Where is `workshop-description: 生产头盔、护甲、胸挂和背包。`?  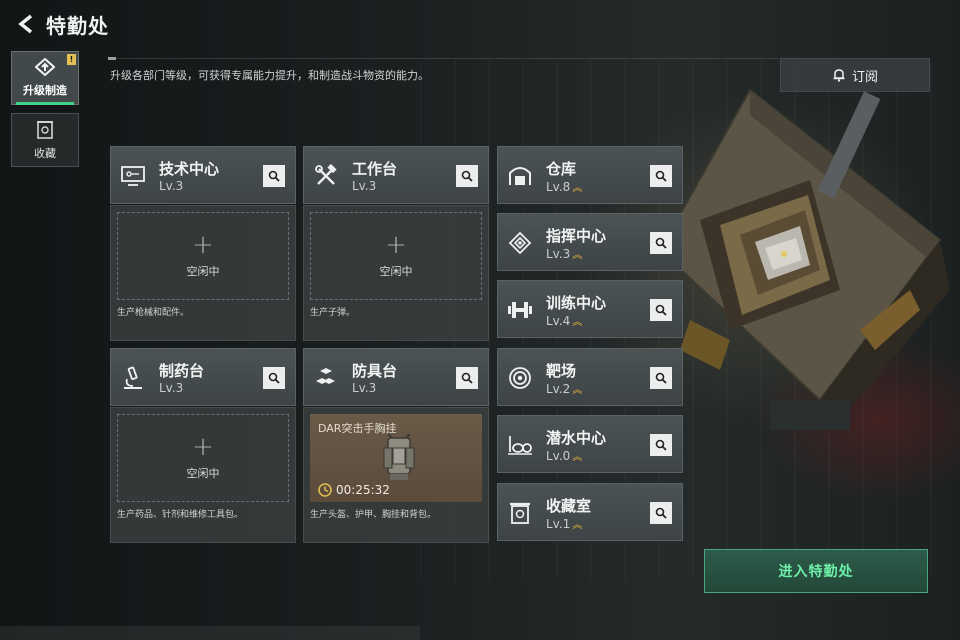 workshop-description: 生产头盔、护甲、胸挂和背包。 is located at coordinates (373, 515).